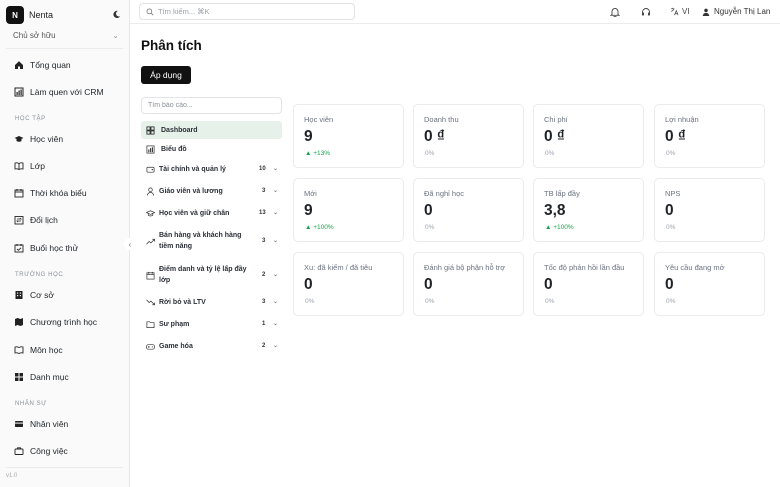 This screenshot has height=487, width=780. Describe the element at coordinates (318, 153) in the screenshot. I see `kpi-change: ▲ +13%` at that location.